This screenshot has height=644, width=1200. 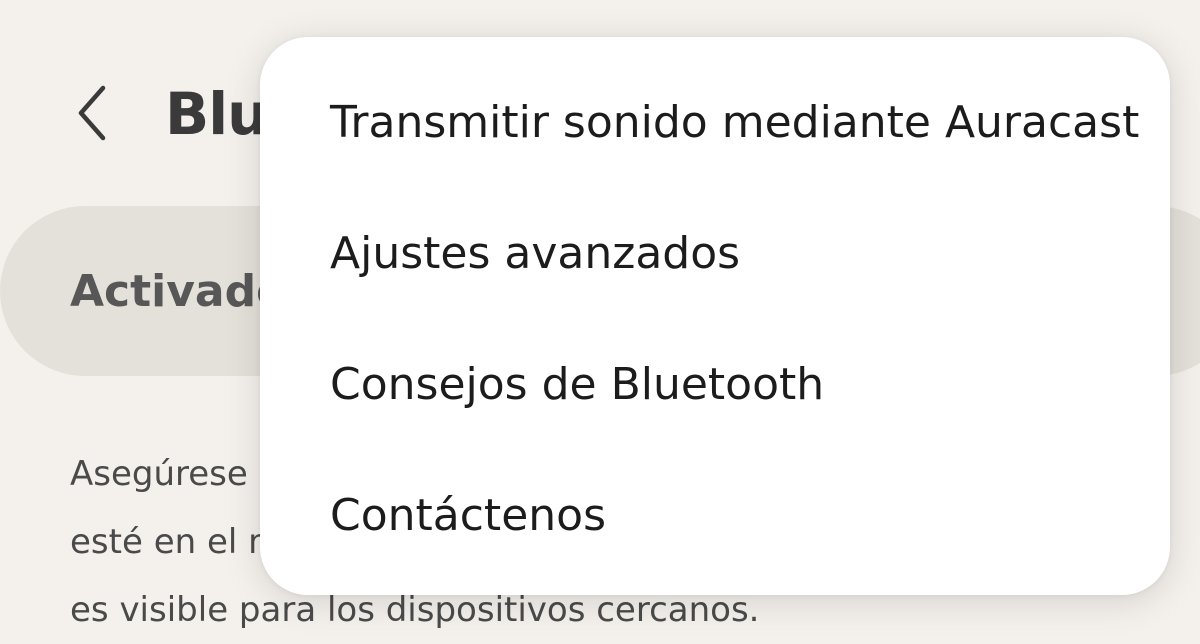 I want to click on chevron-left-icon, so click(x=92, y=113).